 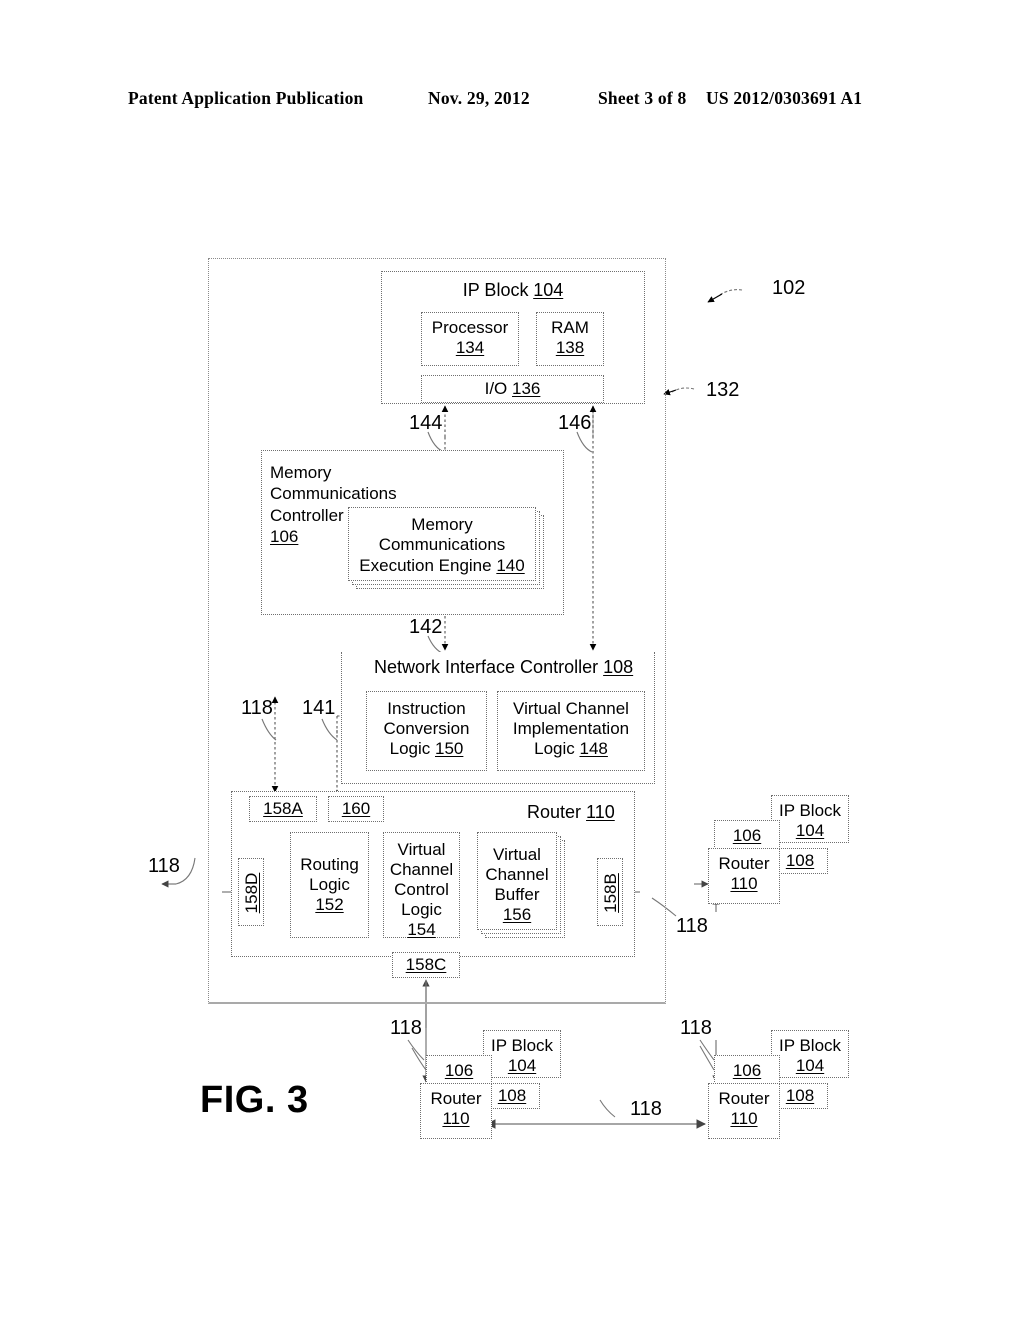 What do you see at coordinates (554, 812) in the screenshot?
I see `router-title: Router` at bounding box center [554, 812].